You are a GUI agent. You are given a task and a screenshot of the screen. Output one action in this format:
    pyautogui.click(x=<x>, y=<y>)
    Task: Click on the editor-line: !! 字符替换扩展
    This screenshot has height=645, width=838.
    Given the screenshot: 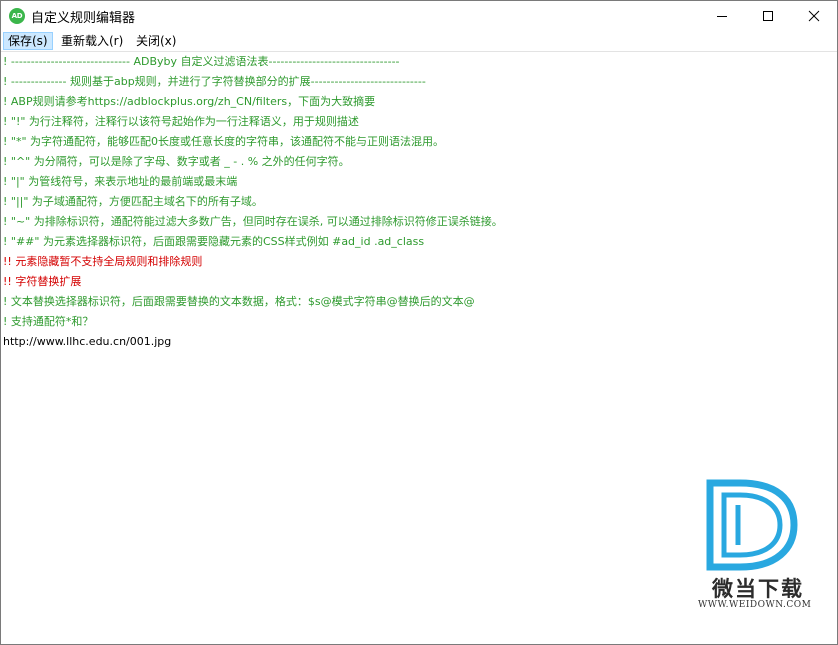 What is the action you would take?
    pyautogui.click(x=42, y=281)
    